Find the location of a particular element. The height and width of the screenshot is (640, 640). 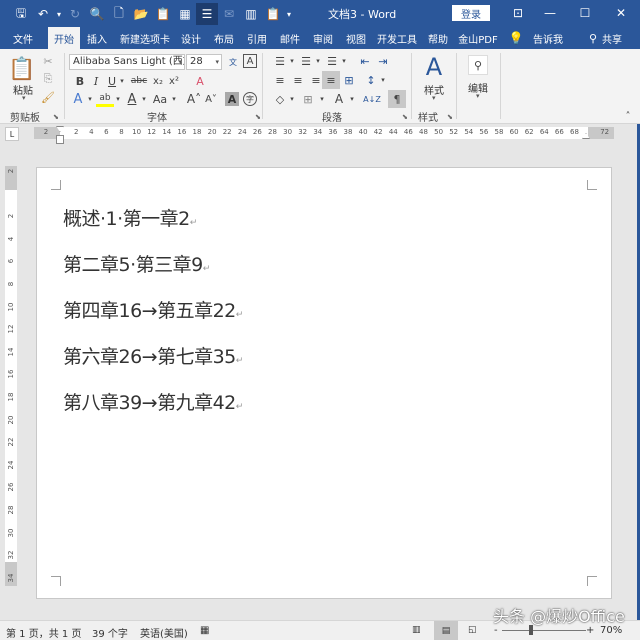

share-button: 共享 is located at coordinates (612, 38).